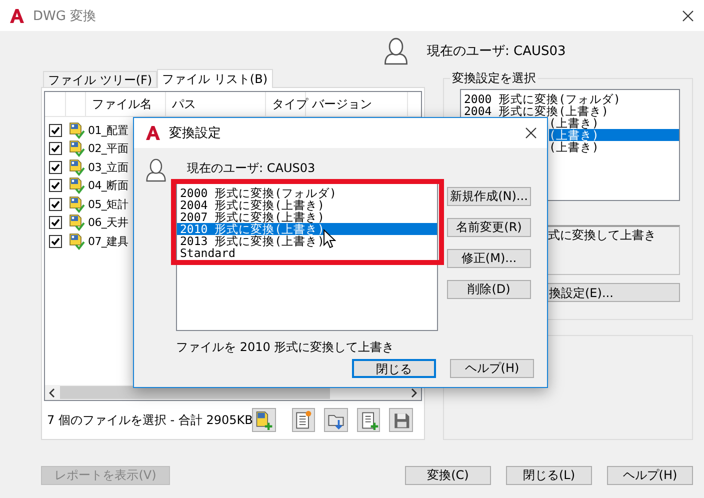  Describe the element at coordinates (394, 368) in the screenshot. I see `dialog-button: 閉じる` at that location.